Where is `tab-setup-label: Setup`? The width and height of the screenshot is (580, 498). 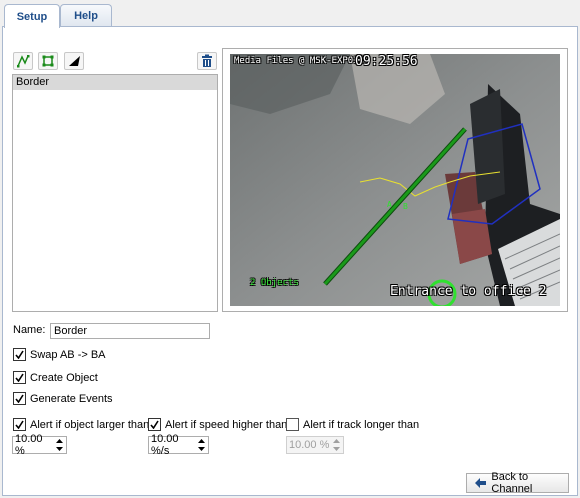
tab-setup-label: Setup is located at coordinates (32, 16).